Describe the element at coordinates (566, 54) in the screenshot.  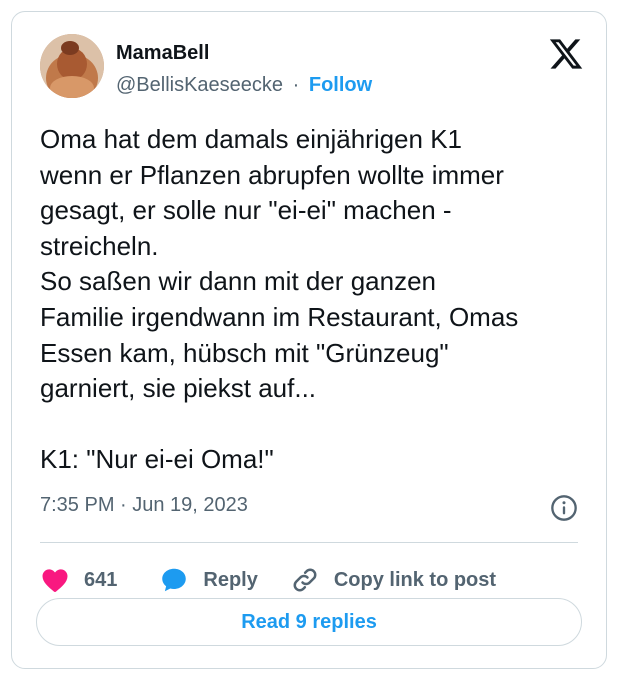
I see `x-logo-icon` at that location.